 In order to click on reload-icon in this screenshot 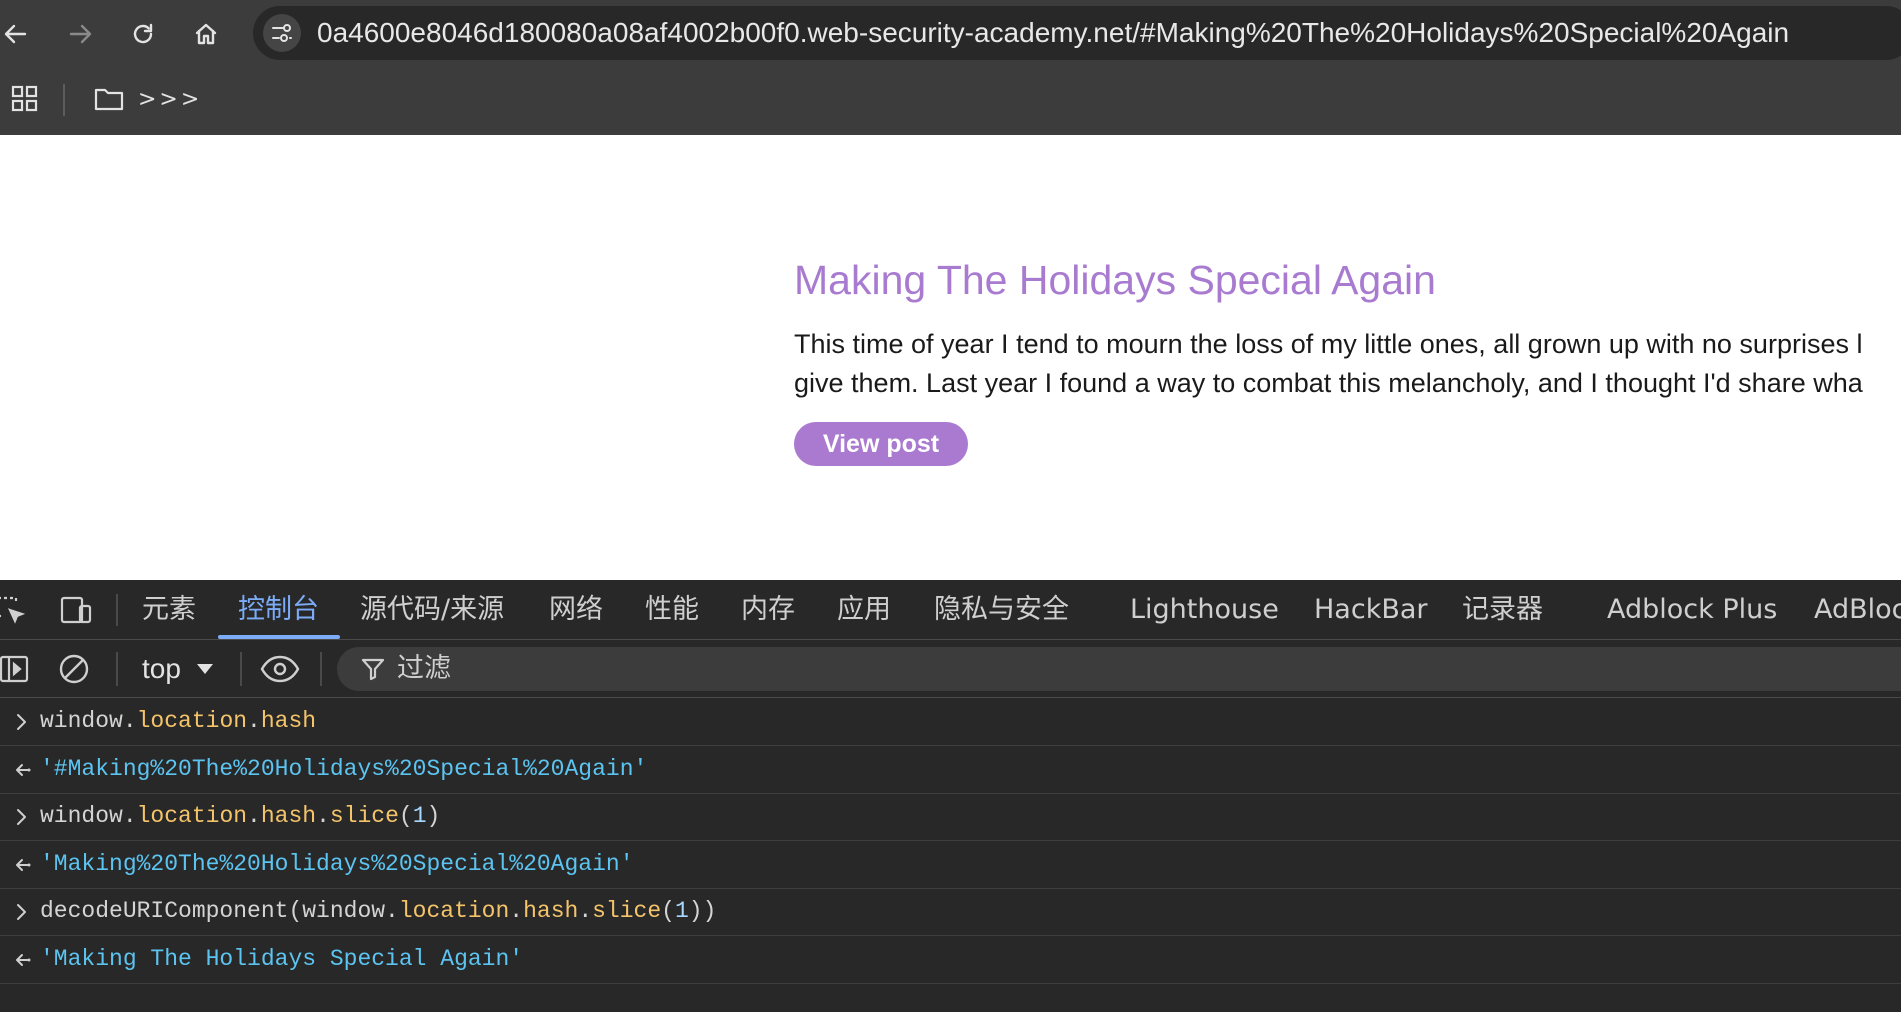, I will do `click(143, 33)`.